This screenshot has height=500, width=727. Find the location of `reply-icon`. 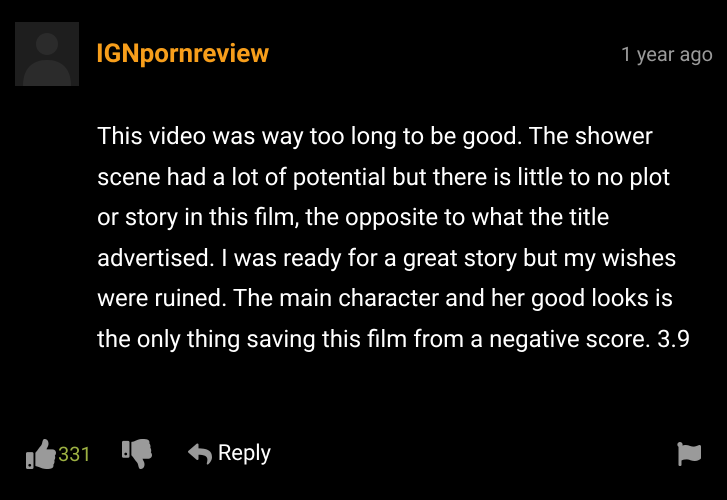

reply-icon is located at coordinates (200, 454).